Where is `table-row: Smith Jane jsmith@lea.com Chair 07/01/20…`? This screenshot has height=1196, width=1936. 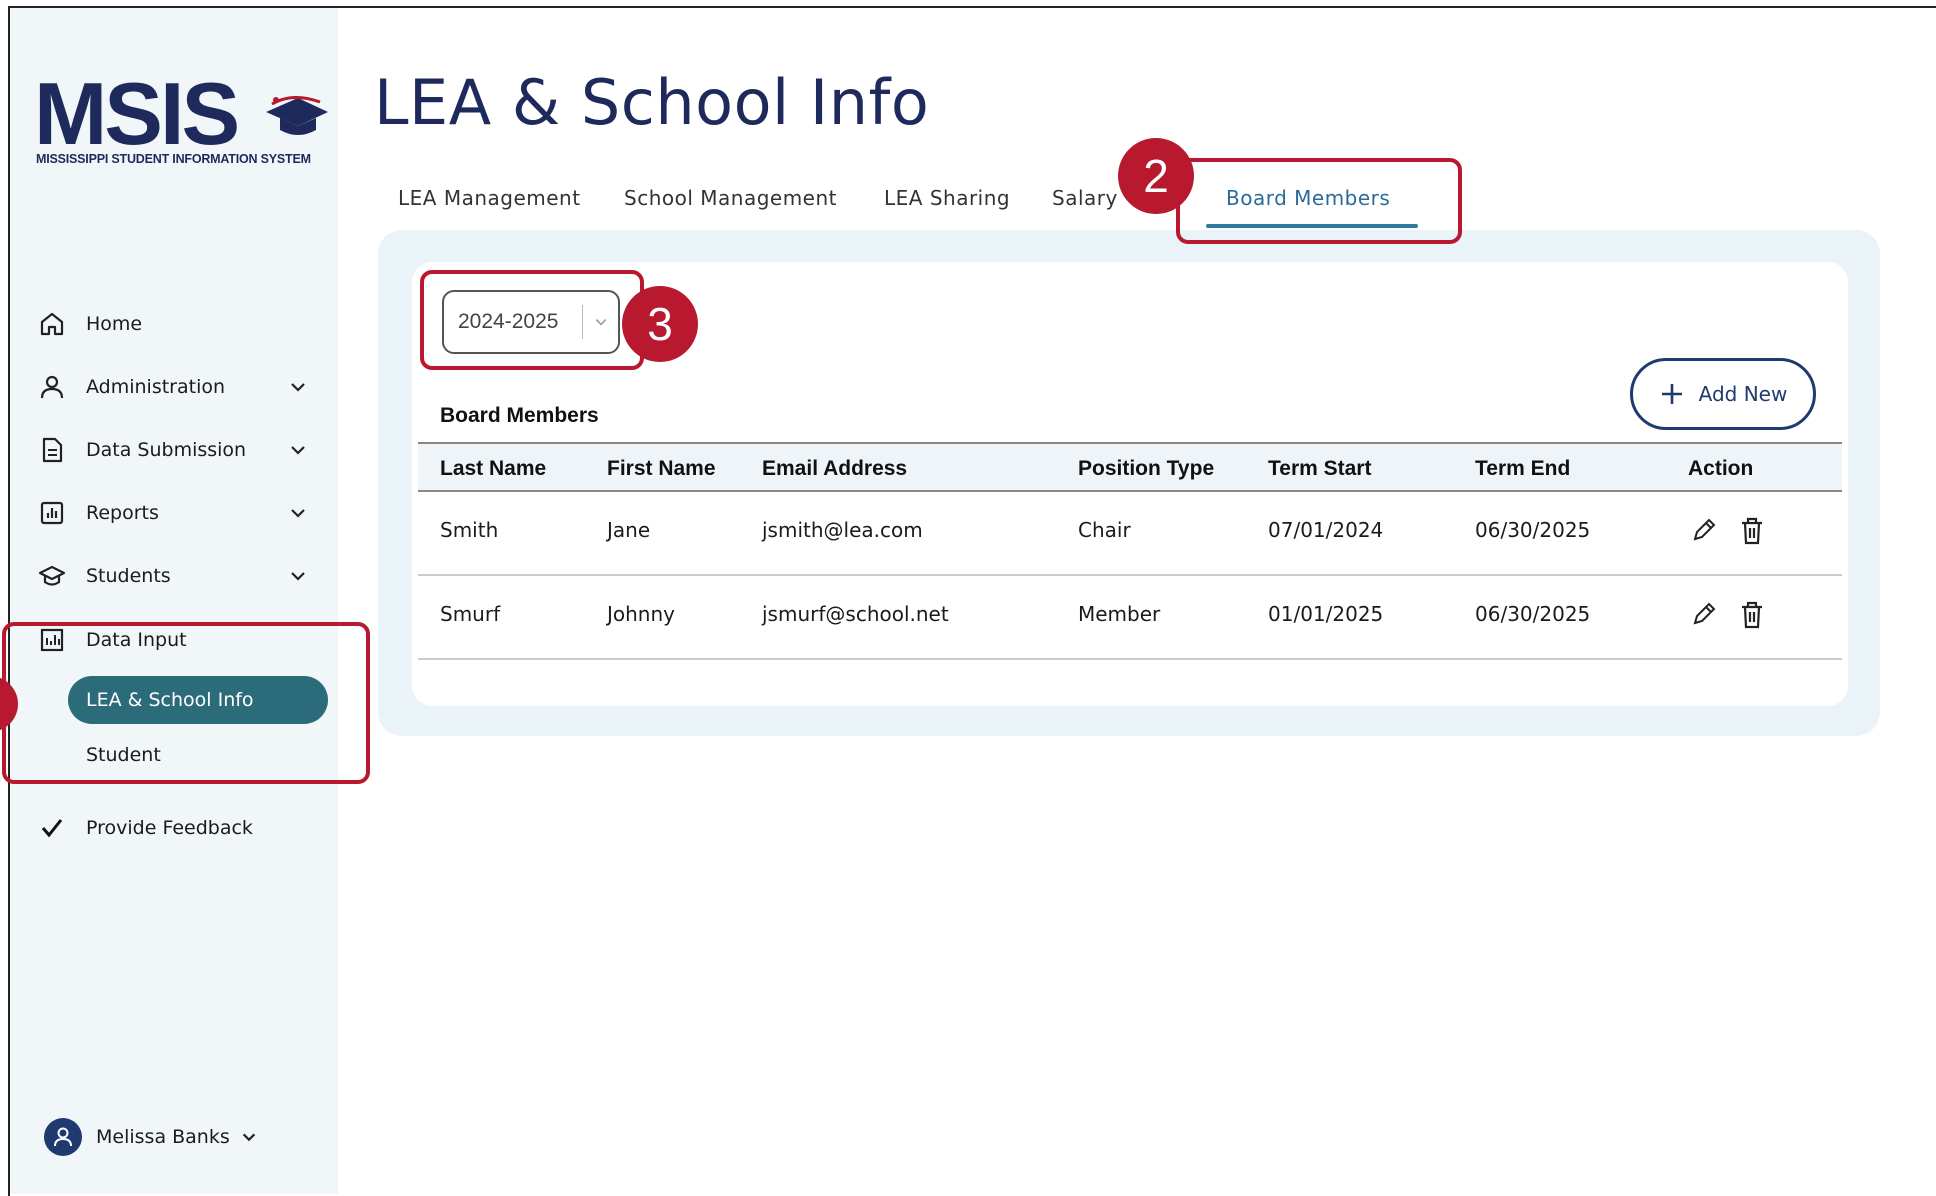 table-row: Smith Jane jsmith@lea.com Chair 07/01/20… is located at coordinates (1130, 534).